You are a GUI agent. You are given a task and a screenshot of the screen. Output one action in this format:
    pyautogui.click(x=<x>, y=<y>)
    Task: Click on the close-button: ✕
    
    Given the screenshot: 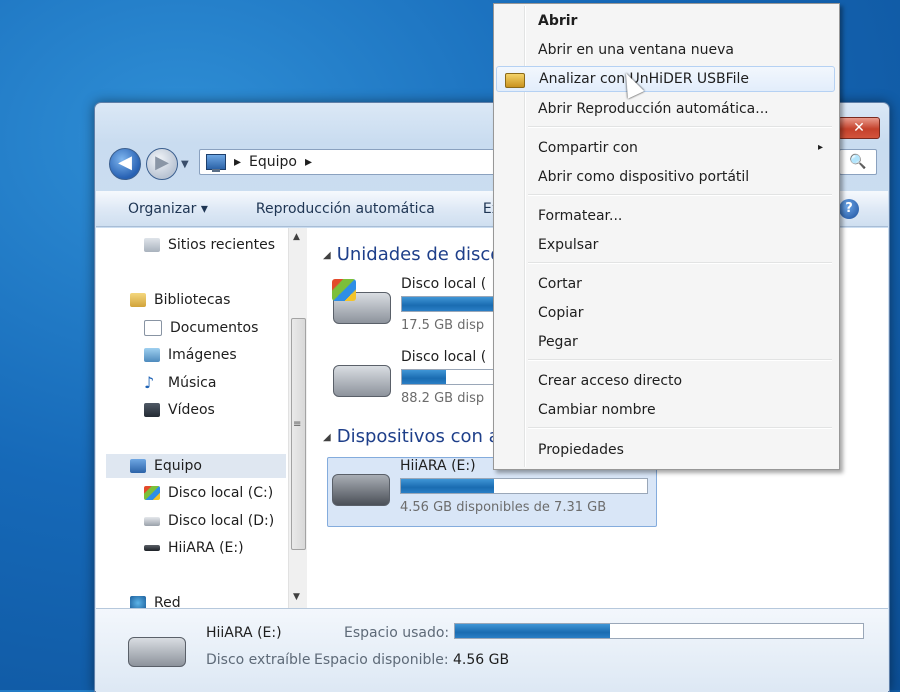 What is the action you would take?
    pyautogui.click(x=859, y=128)
    